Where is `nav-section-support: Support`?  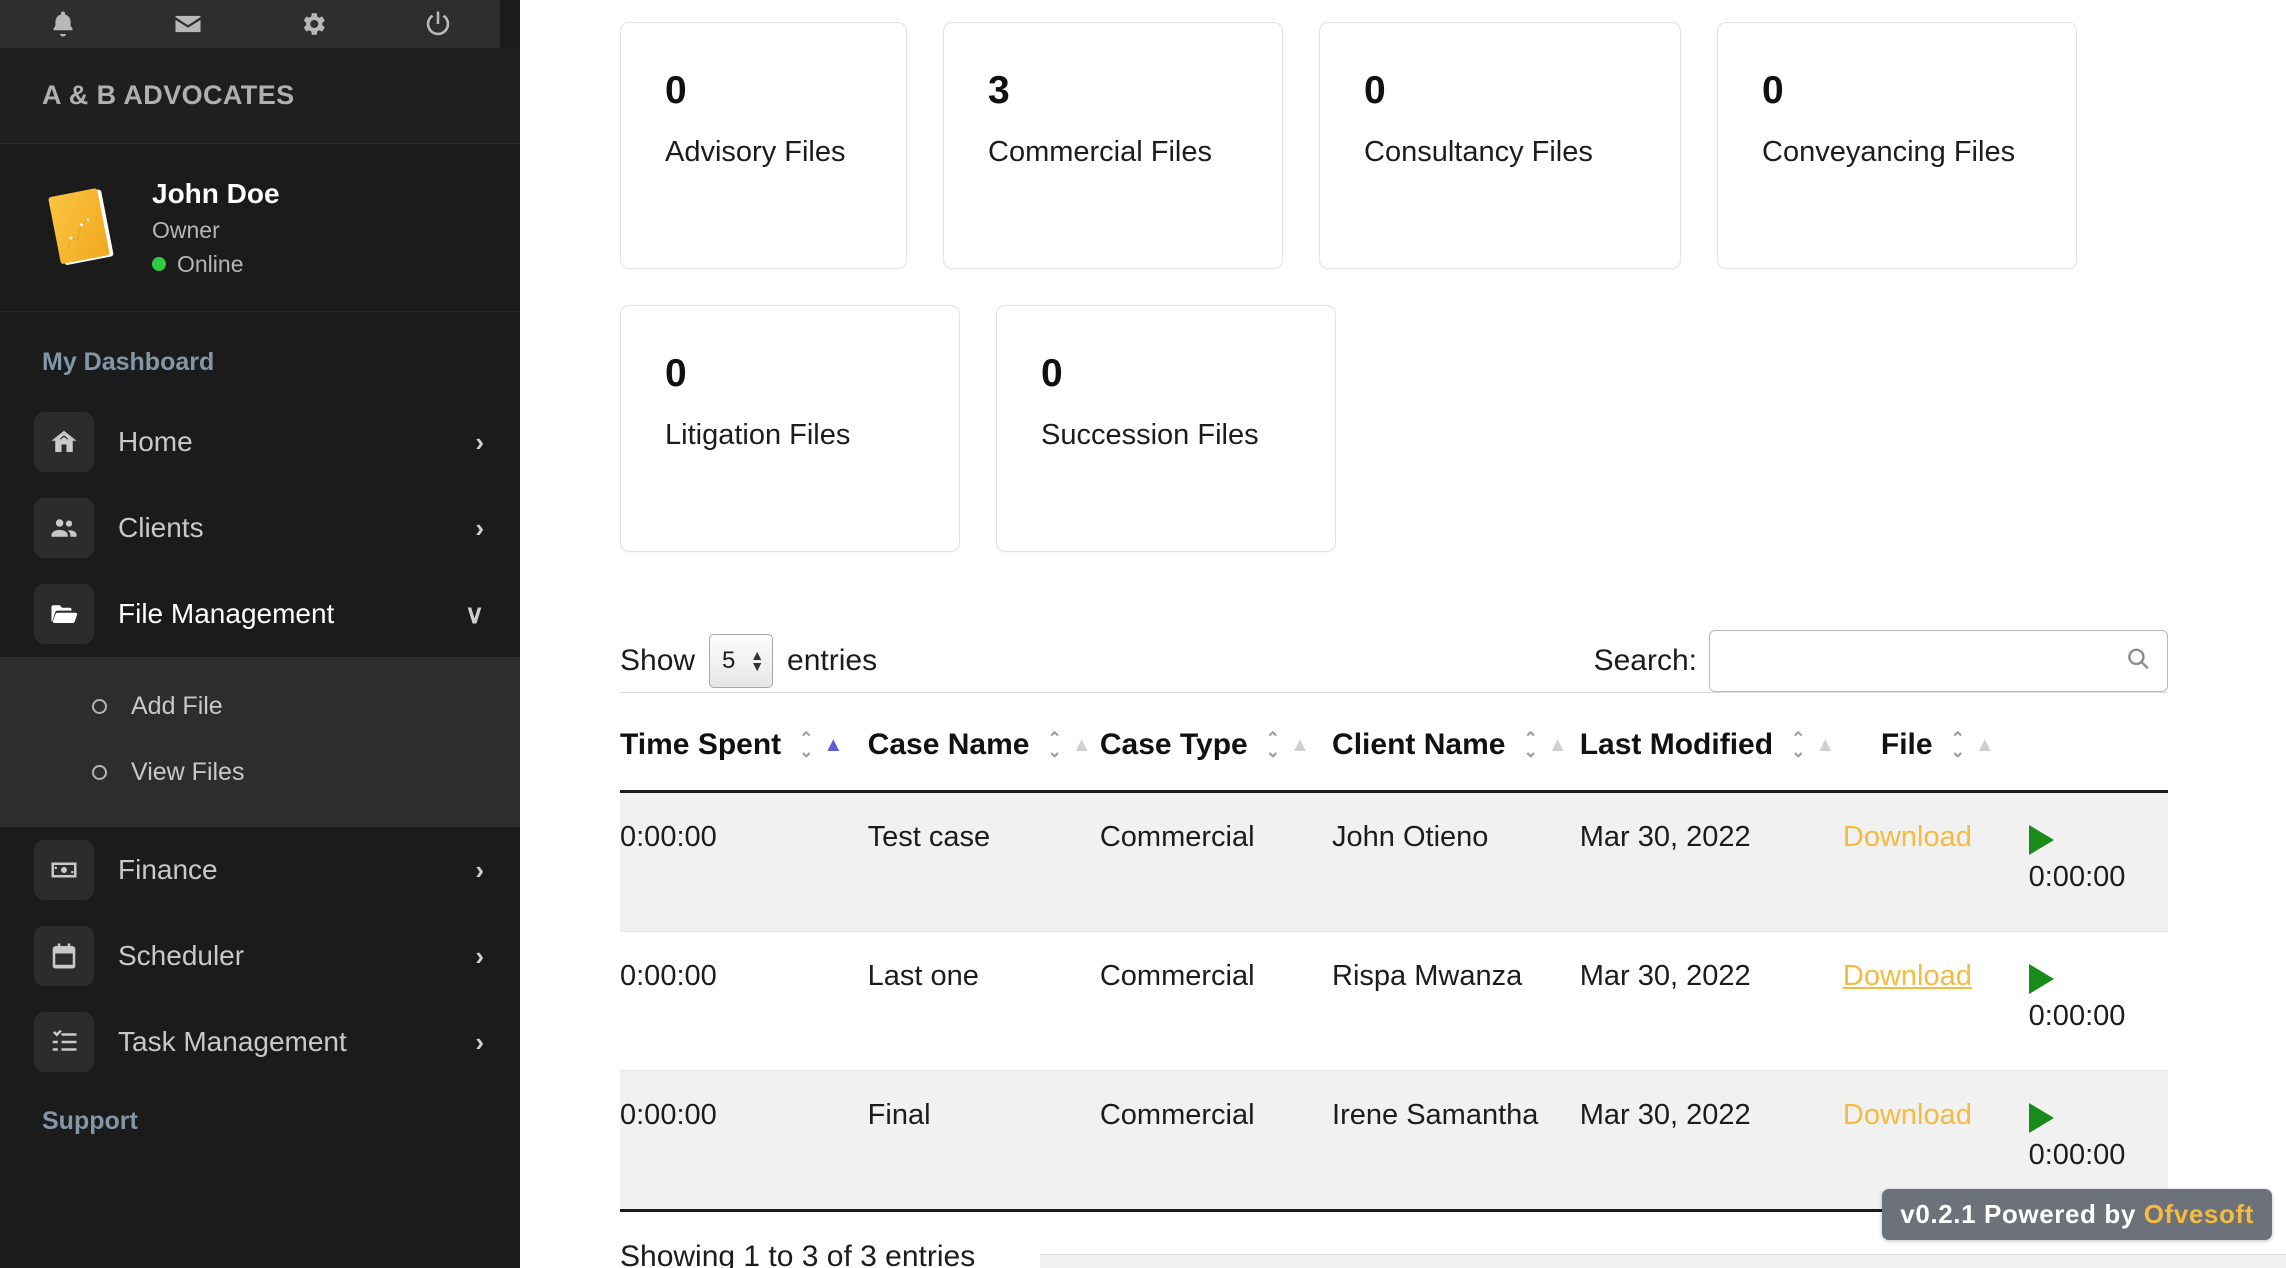 nav-section-support: Support is located at coordinates (90, 1121).